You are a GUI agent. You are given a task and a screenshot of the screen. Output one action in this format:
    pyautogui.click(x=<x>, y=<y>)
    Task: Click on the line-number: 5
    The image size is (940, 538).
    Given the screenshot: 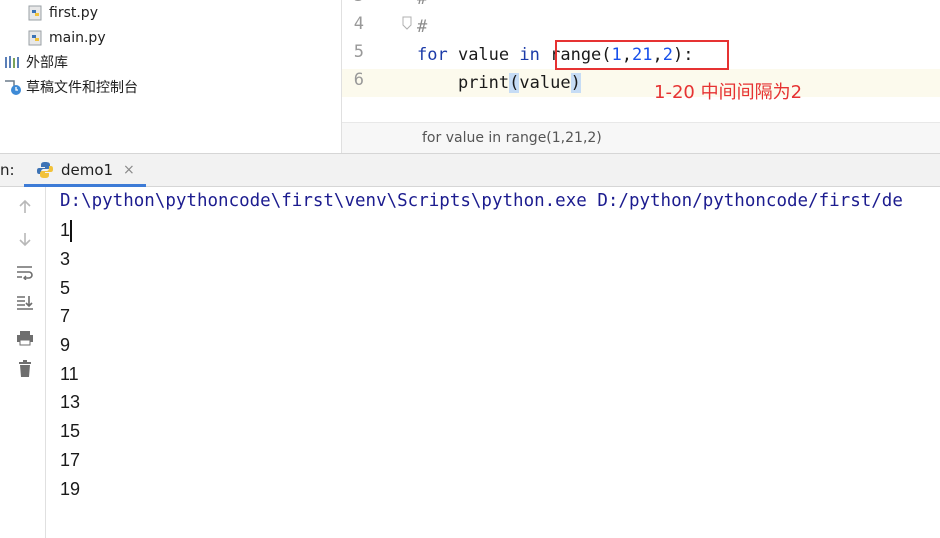 What is the action you would take?
    pyautogui.click(x=358, y=52)
    